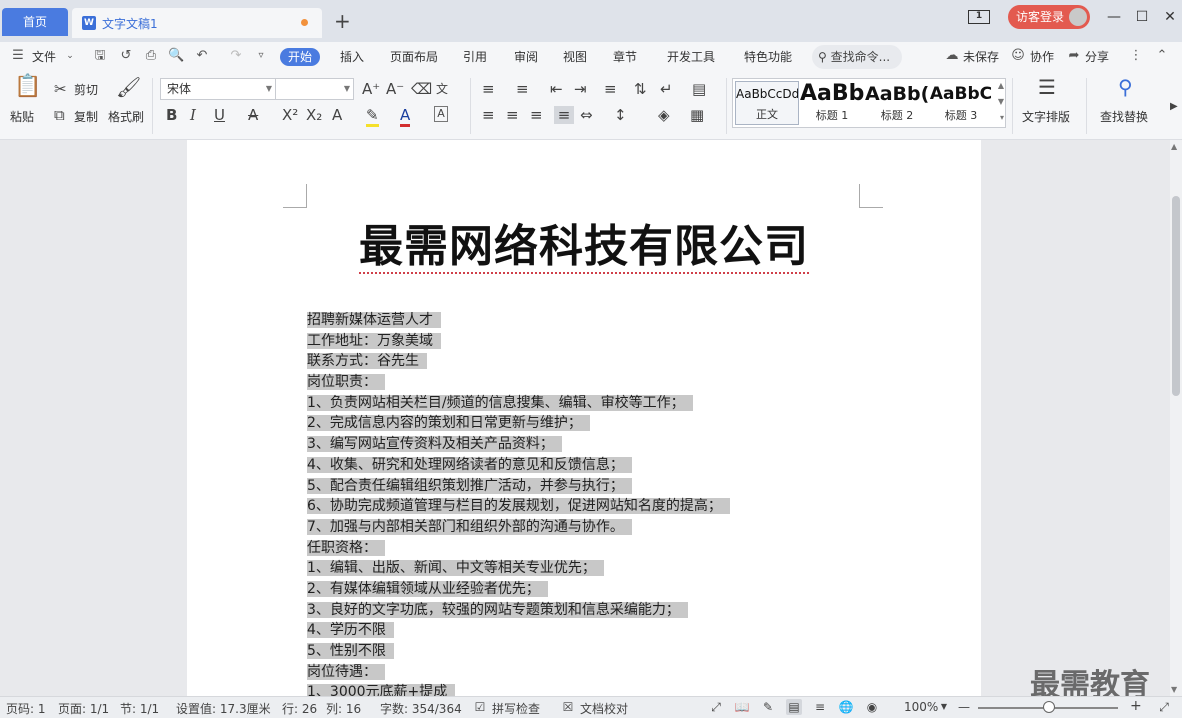 The width and height of the screenshot is (1182, 718). Describe the element at coordinates (979, 17) in the screenshot. I see `window-count-icon: 1` at that location.